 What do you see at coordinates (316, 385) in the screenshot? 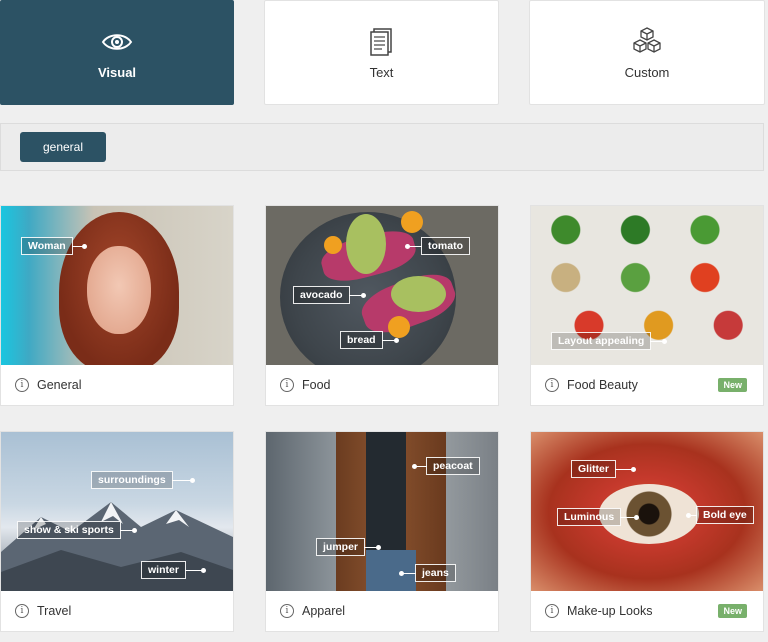
I see `card-title: Food` at bounding box center [316, 385].